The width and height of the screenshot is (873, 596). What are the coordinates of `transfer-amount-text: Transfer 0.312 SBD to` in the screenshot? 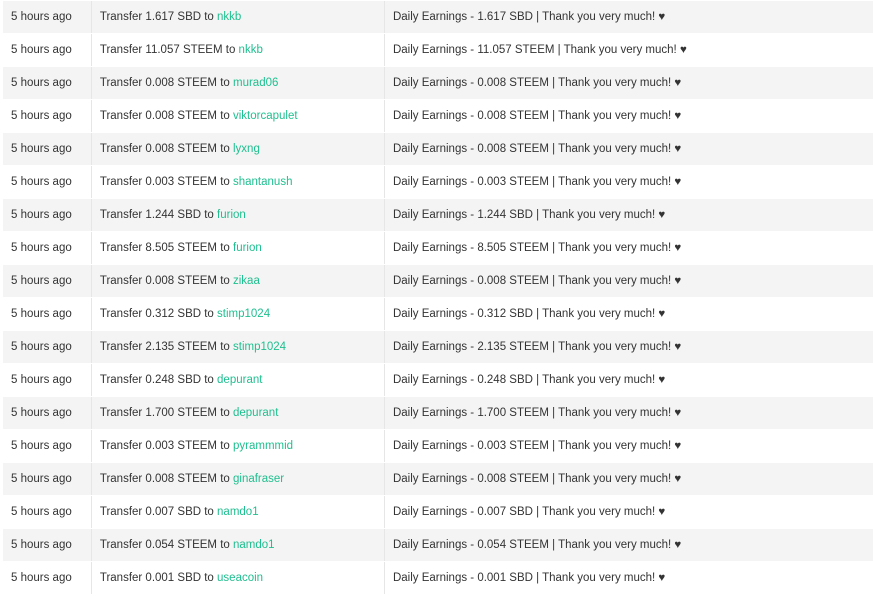 It's located at (158, 314).